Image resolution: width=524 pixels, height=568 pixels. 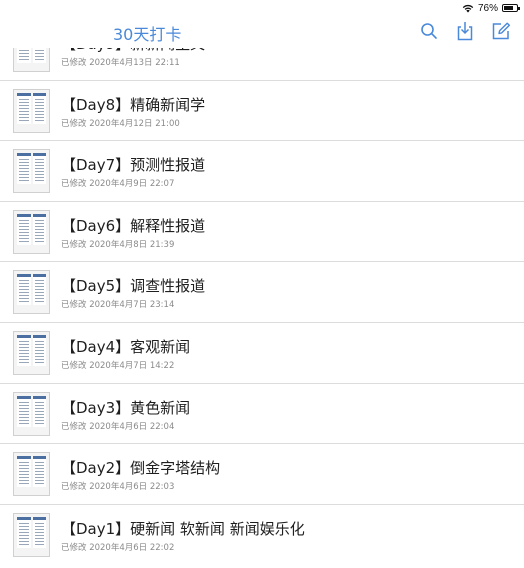 What do you see at coordinates (183, 528) in the screenshot?
I see `note-title: 【Day1】硬新闻 软新闻 新闻娱乐化` at bounding box center [183, 528].